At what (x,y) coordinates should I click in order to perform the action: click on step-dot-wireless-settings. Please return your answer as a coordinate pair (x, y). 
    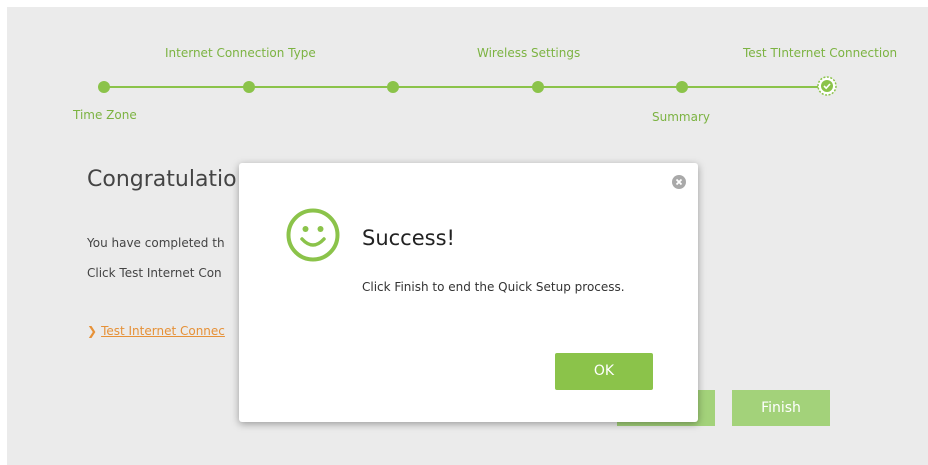
    Looking at the image, I should click on (538, 87).